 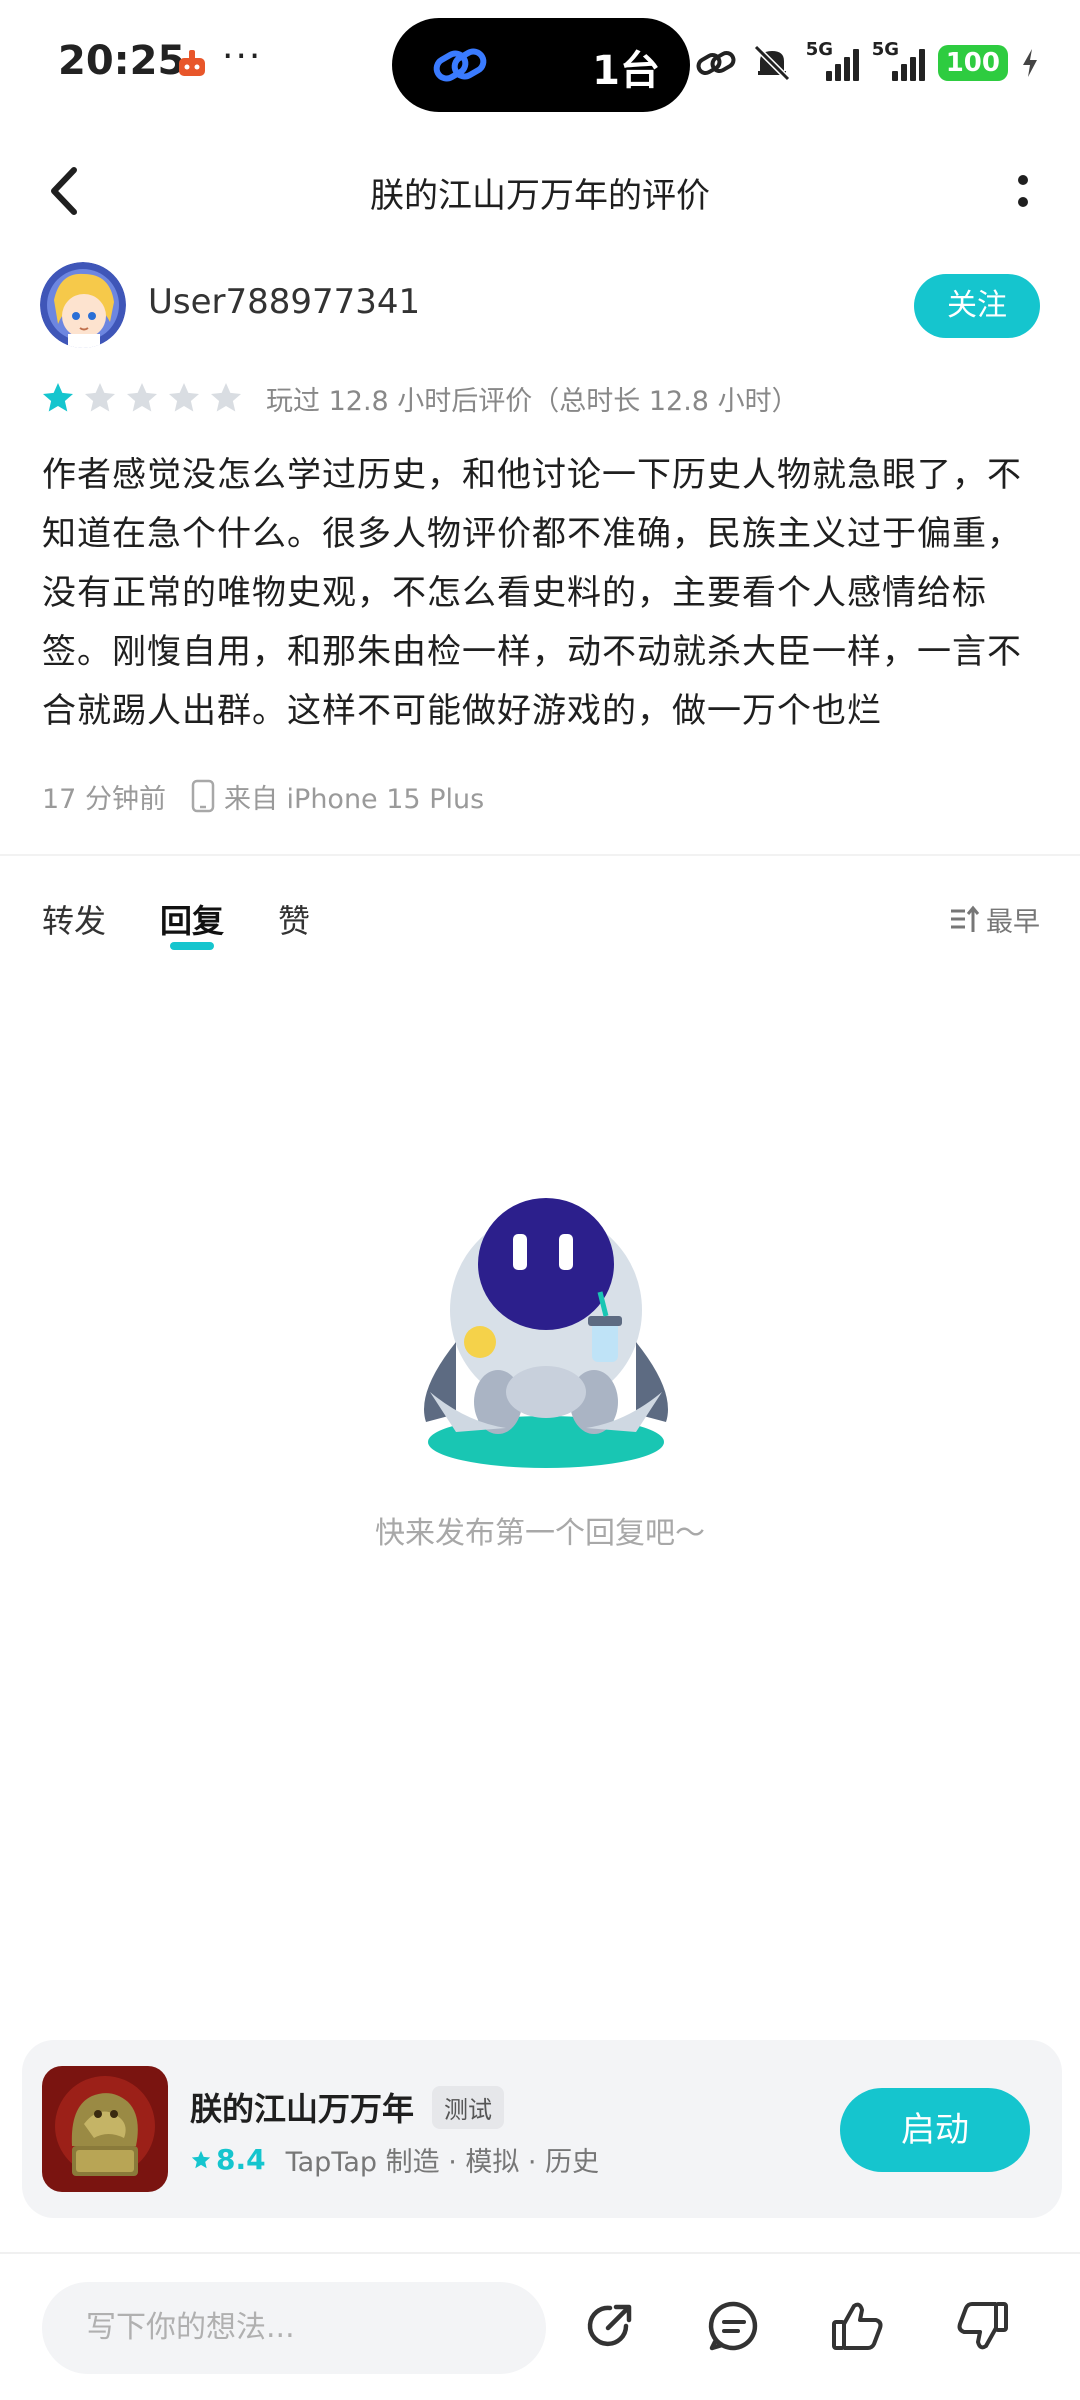 What do you see at coordinates (540, 306) in the screenshot?
I see `reviewer-row: User788977341 关注` at bounding box center [540, 306].